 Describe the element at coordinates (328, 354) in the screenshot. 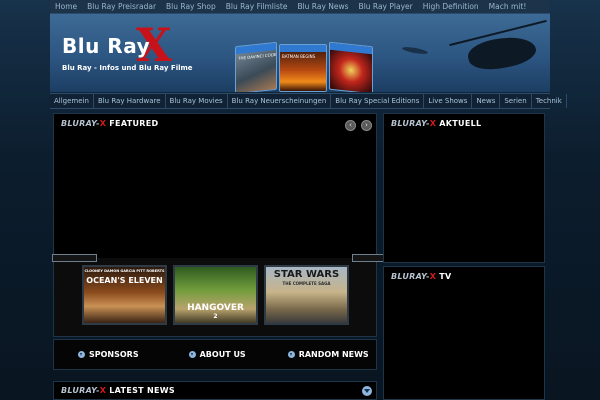

I see `random-news-link: RANDOM NEWS` at that location.